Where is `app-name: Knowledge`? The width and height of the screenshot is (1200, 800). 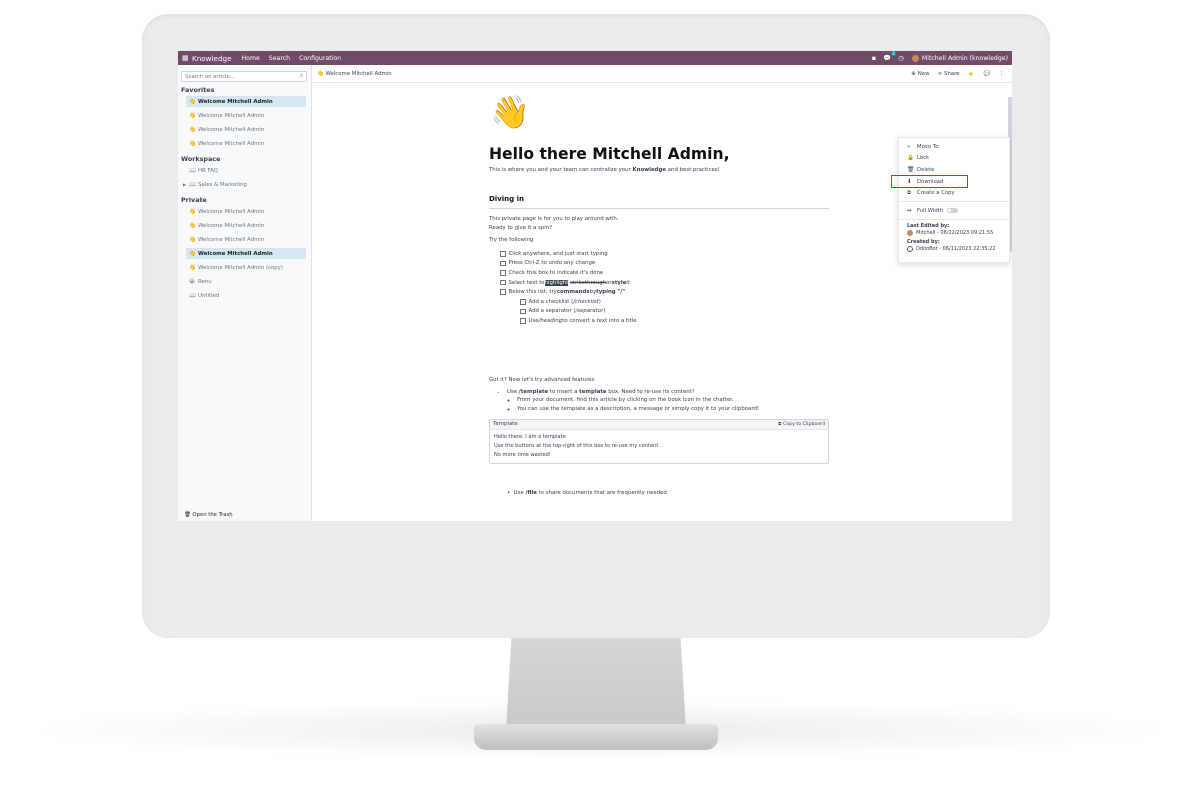 app-name: Knowledge is located at coordinates (212, 58).